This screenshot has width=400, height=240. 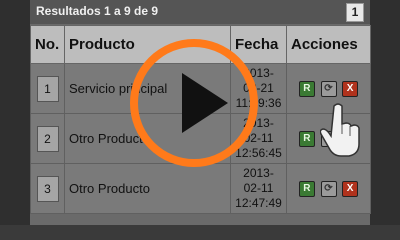 I want to click on row-number-cell: 3, so click(x=47, y=188).